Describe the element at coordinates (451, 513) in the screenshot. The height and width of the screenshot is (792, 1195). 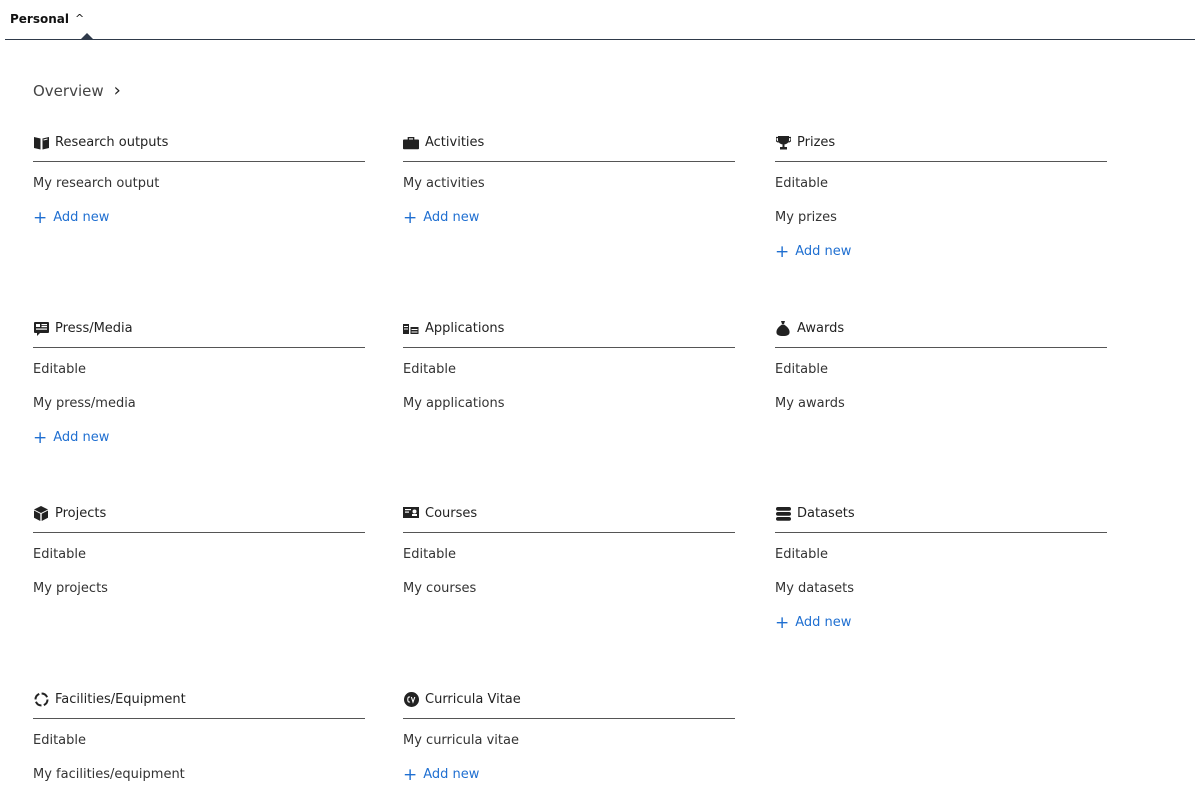
I see `section-title: Courses` at that location.